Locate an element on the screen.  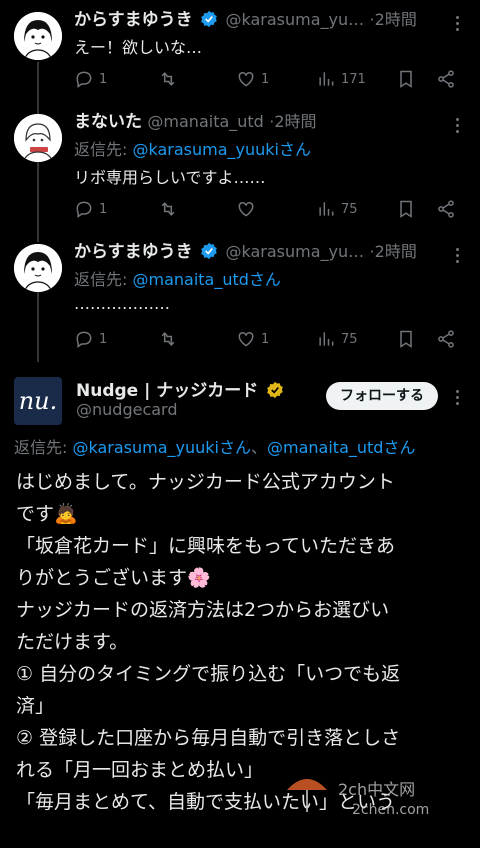
tweet-line: ナッジカードの返済方法は2つからお選びい is located at coordinates (203, 610).